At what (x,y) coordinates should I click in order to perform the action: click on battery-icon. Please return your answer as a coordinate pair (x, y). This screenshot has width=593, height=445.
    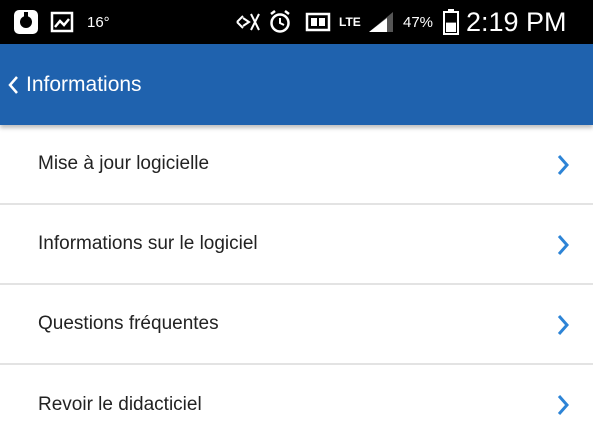
    Looking at the image, I should click on (451, 22).